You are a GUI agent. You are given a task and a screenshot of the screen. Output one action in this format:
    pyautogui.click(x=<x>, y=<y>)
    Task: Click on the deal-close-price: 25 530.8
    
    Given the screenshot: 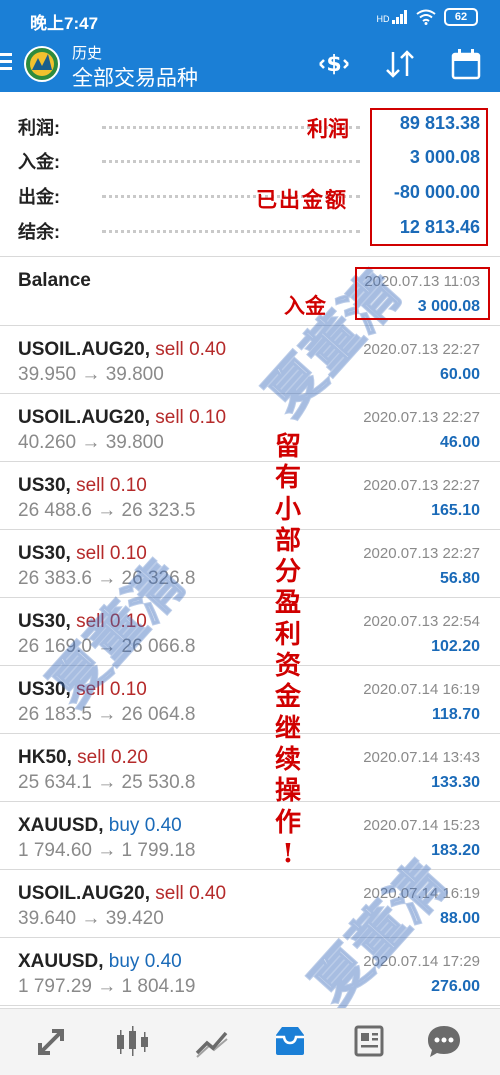 What is the action you would take?
    pyautogui.click(x=158, y=782)
    